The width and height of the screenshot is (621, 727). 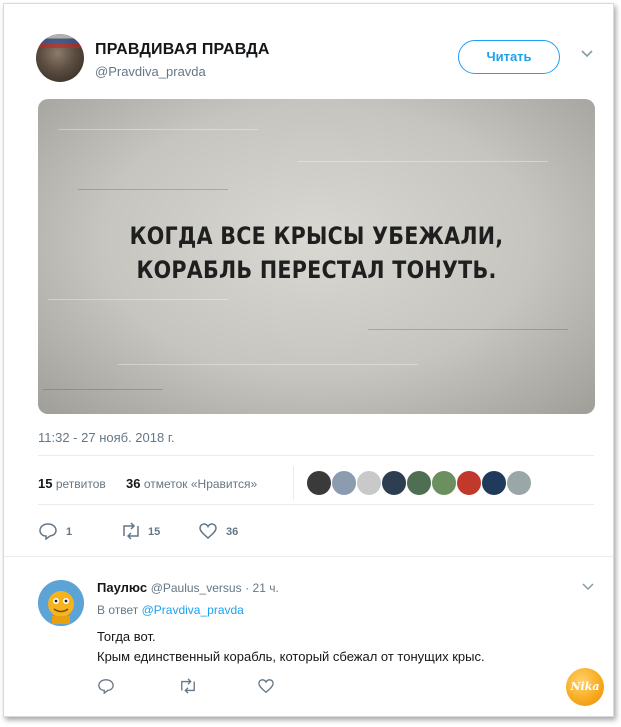 I want to click on tweet-header: ПРАВДИВАЯ ПРАВДА @Pravdiva_pravda Читать, so click(x=316, y=60).